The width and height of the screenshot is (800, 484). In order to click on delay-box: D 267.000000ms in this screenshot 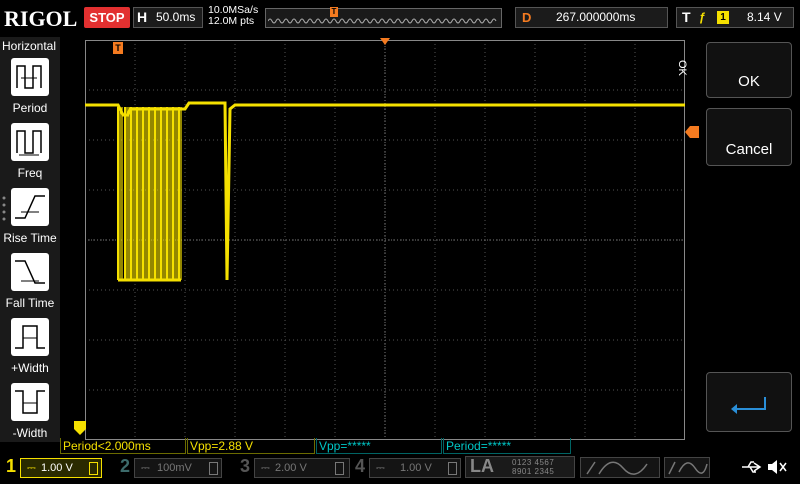, I will do `click(591, 17)`.